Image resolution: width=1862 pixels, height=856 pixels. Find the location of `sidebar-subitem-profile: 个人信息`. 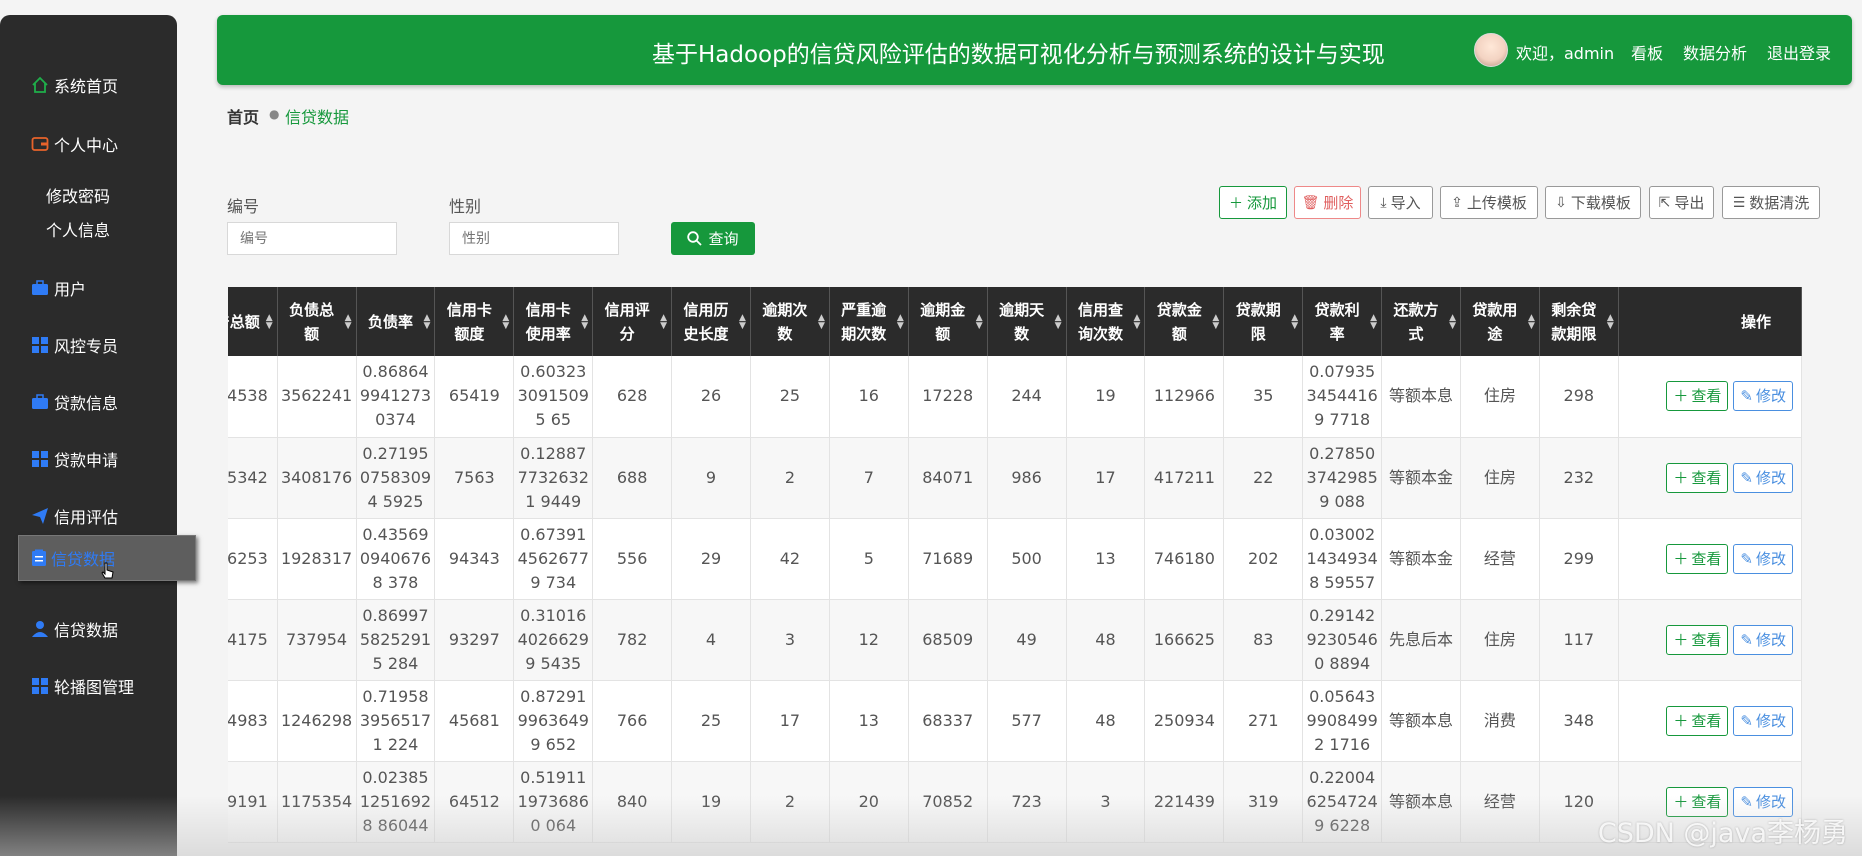

sidebar-subitem-profile: 个人信息 is located at coordinates (78, 229).